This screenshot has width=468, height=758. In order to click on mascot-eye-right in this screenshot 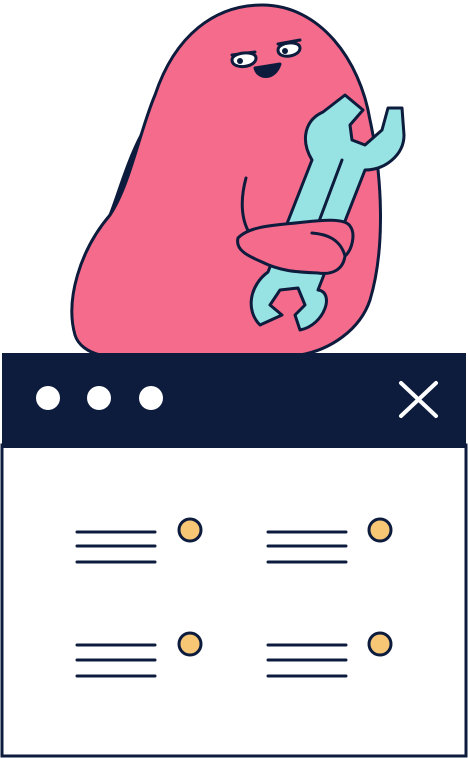, I will do `click(289, 49)`.